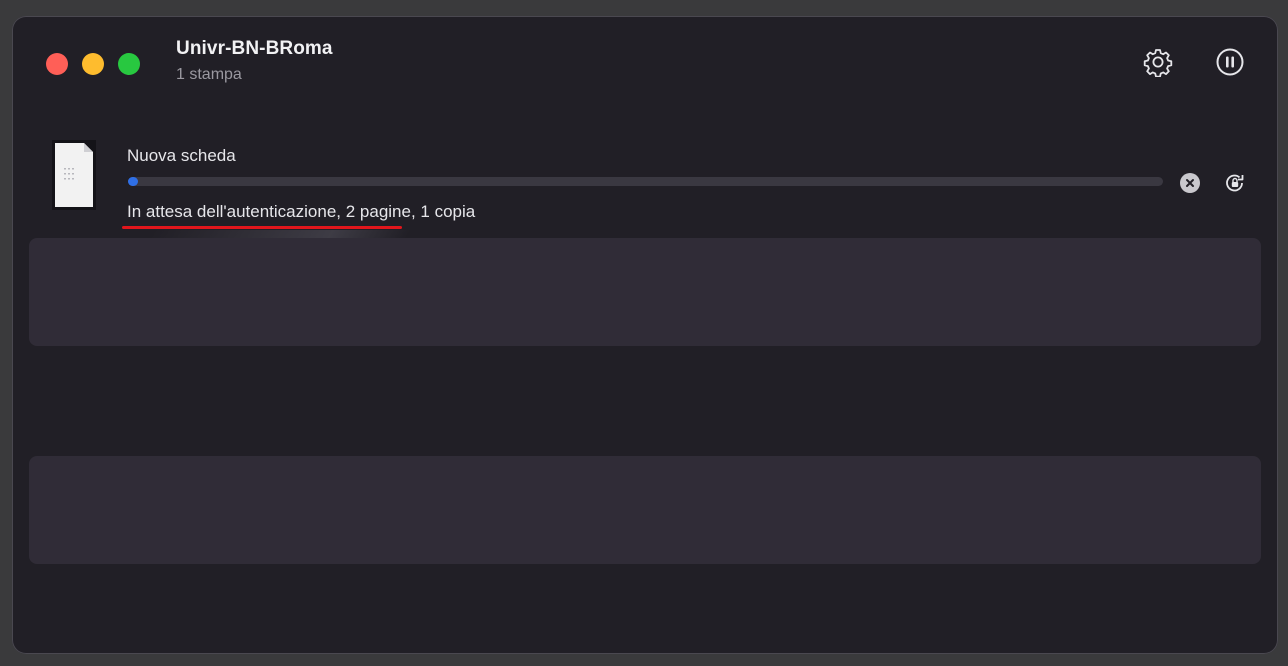 The image size is (1288, 666). I want to click on cancel-circle-icon, so click(1190, 183).